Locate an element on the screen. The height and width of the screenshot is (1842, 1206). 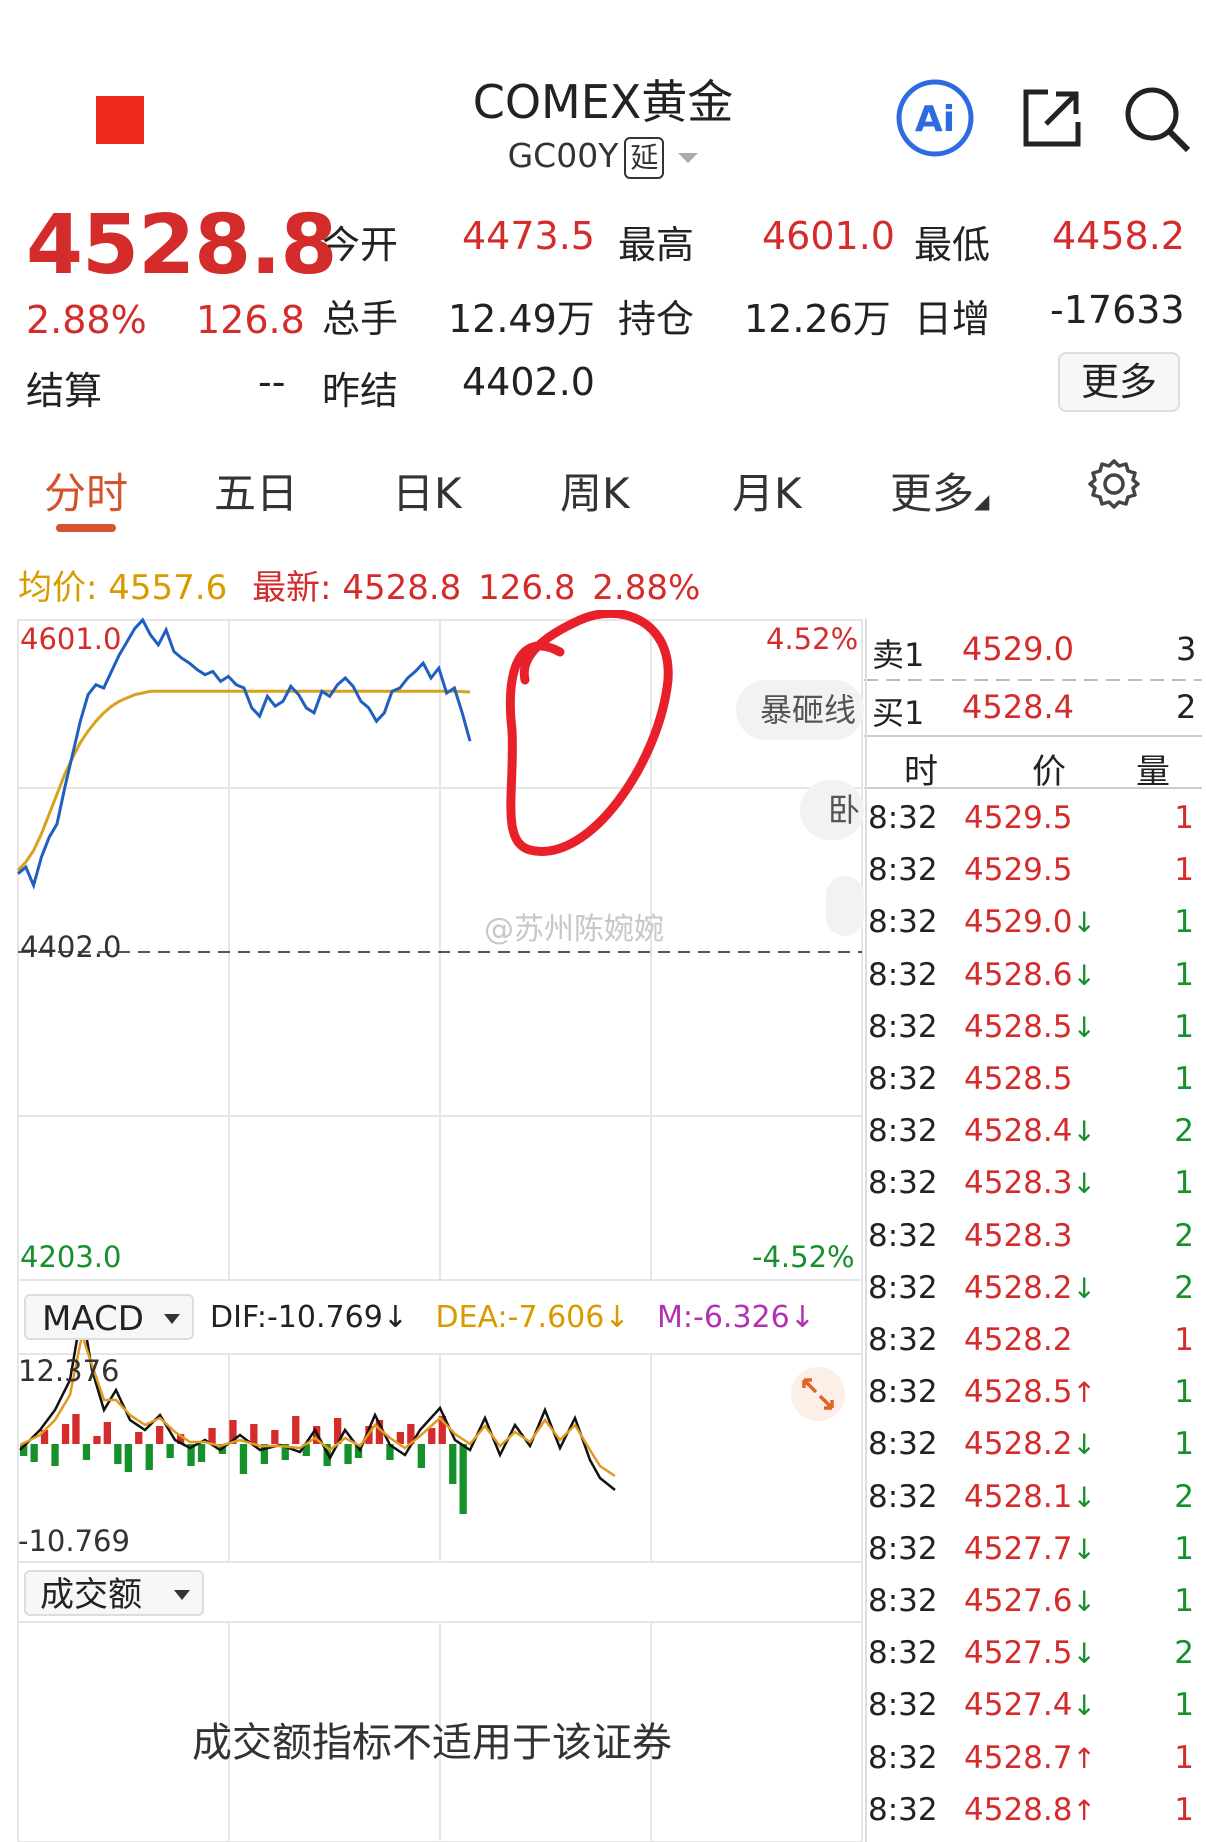
caret-down-icon is located at coordinates (182, 1595).